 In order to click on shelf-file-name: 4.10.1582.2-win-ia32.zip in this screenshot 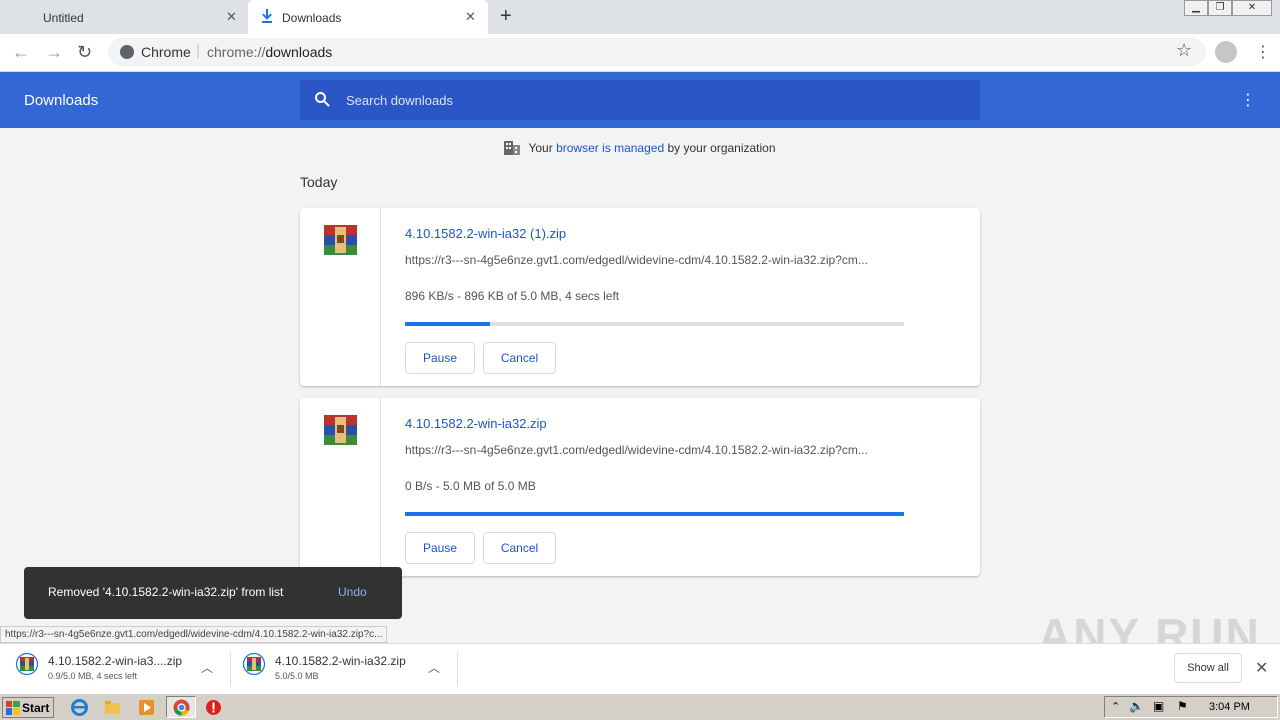, I will do `click(340, 661)`.